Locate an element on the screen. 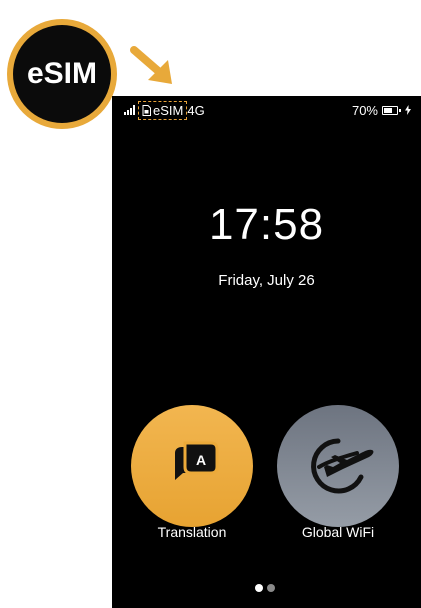 This screenshot has height=608, width=421. translation-app-label: Translation is located at coordinates (192, 532).